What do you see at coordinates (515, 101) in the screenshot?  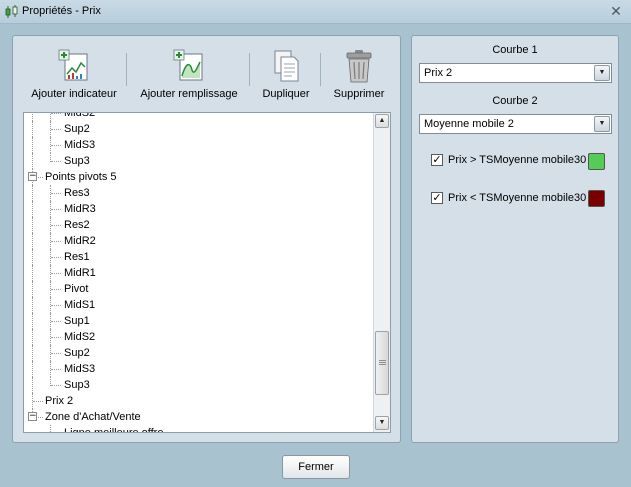 I see `curve2-label: Courbe 2` at bounding box center [515, 101].